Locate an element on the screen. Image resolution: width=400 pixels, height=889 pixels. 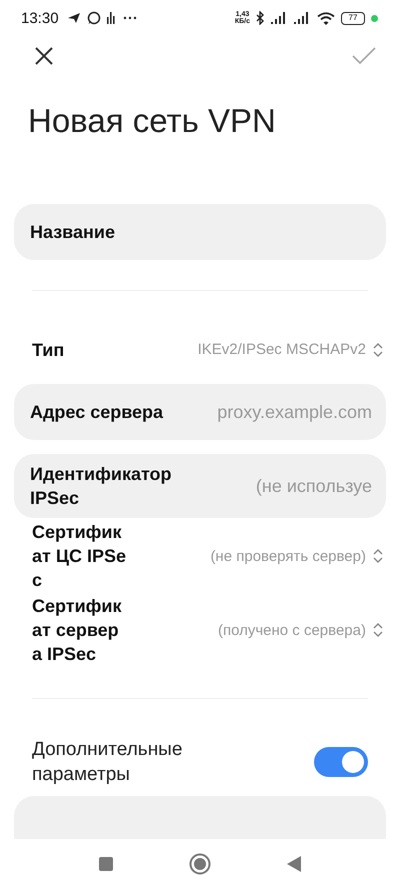
wifi-icon is located at coordinates (326, 18).